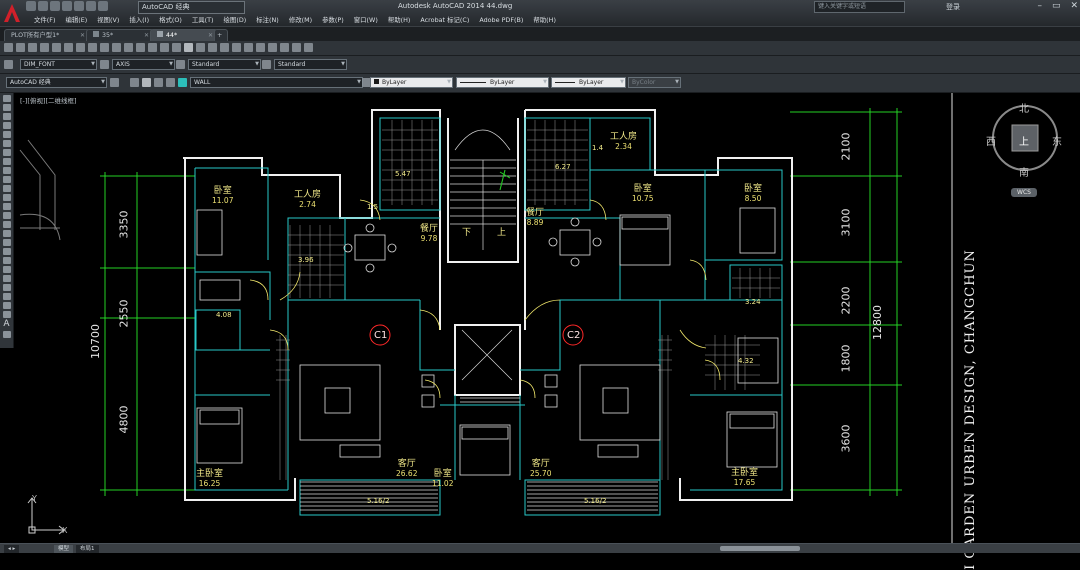  Describe the element at coordinates (212, 47) in the screenshot. I see `zoom-window-icon` at that location.